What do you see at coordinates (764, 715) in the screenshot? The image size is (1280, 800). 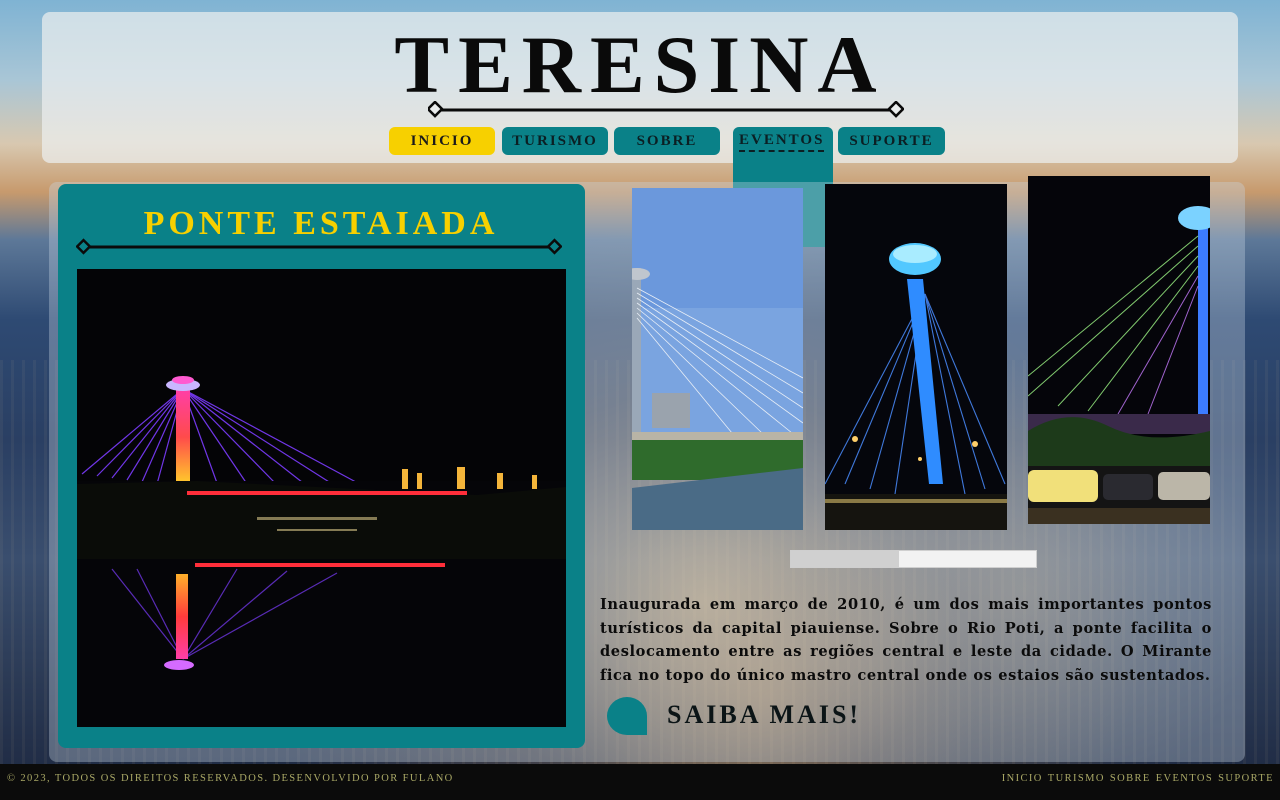 I see `saiba-mais-link: SAIBA MAIS!` at bounding box center [764, 715].